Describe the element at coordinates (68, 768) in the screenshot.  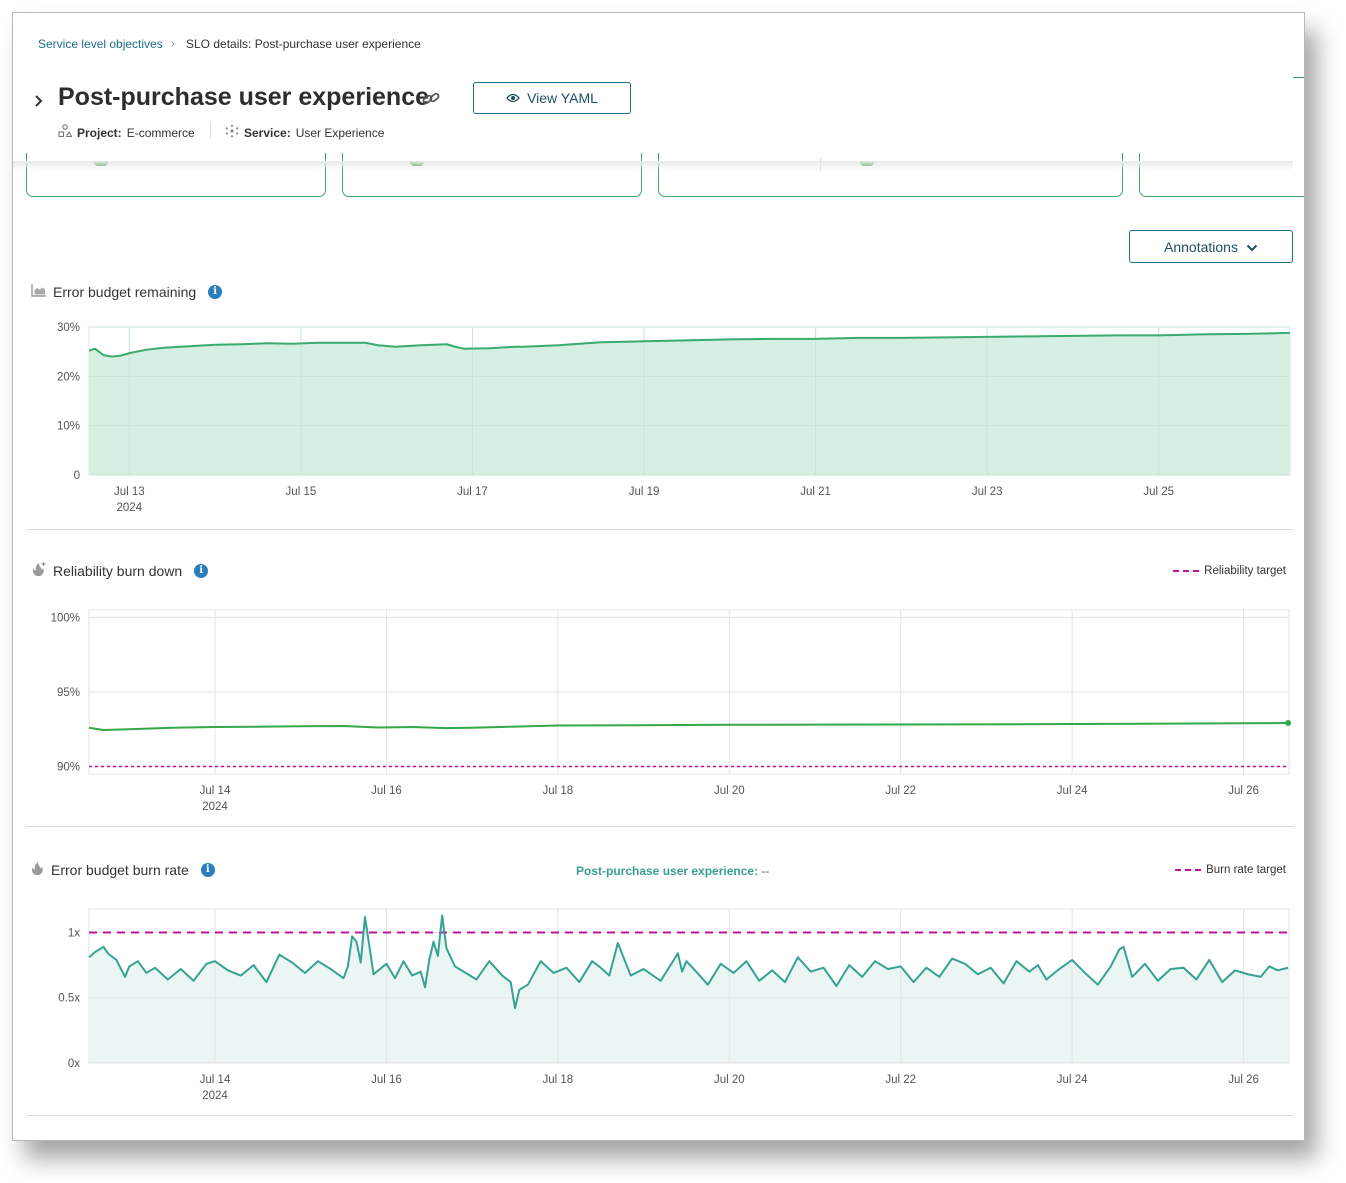
I see `y-tick-label: 90%` at that location.